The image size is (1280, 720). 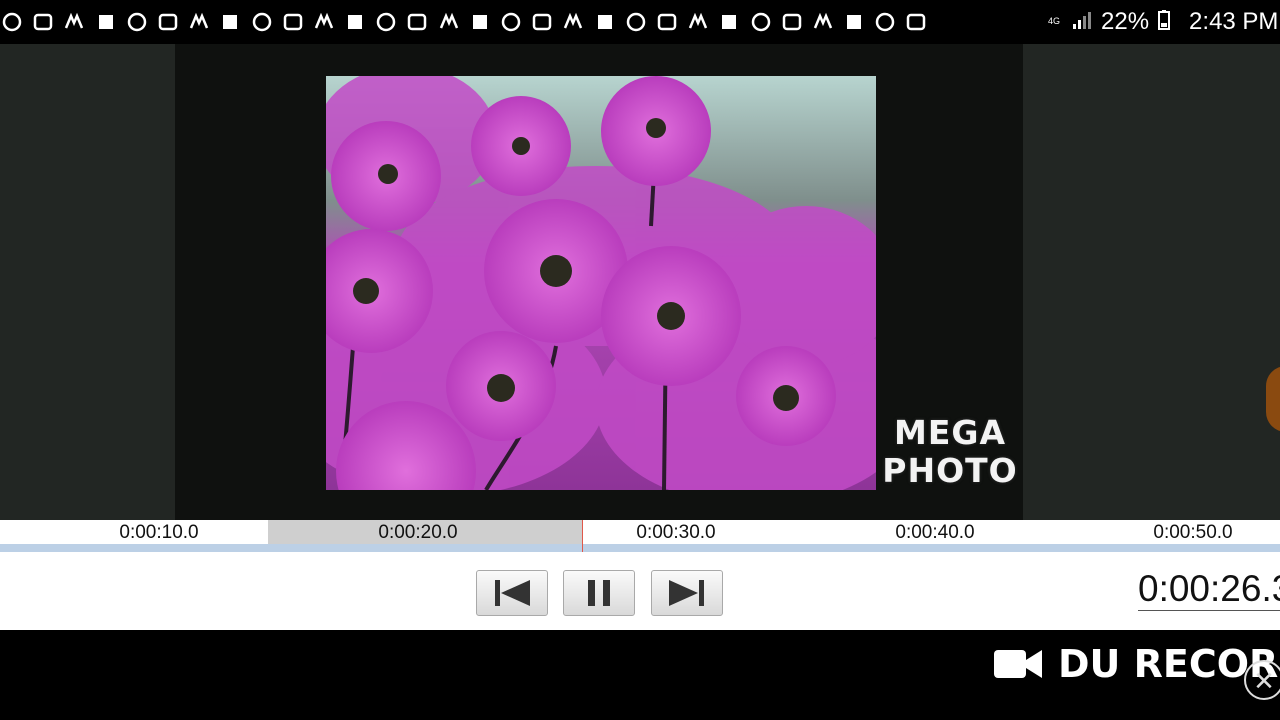 What do you see at coordinates (1273, 399) in the screenshot?
I see `floating-handle` at bounding box center [1273, 399].